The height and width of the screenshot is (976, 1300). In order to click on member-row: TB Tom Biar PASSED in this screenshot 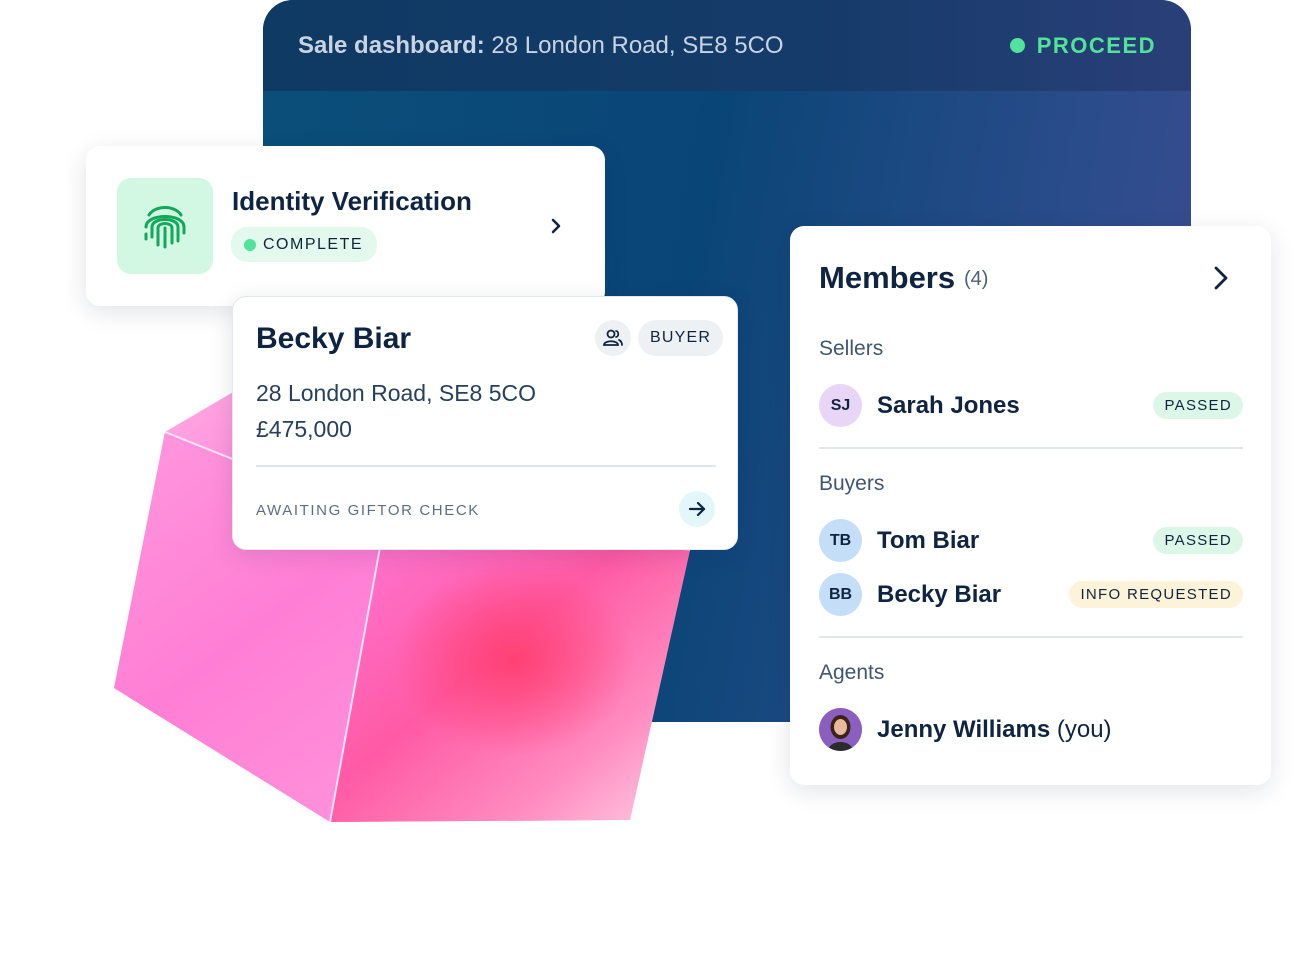, I will do `click(1031, 541)`.